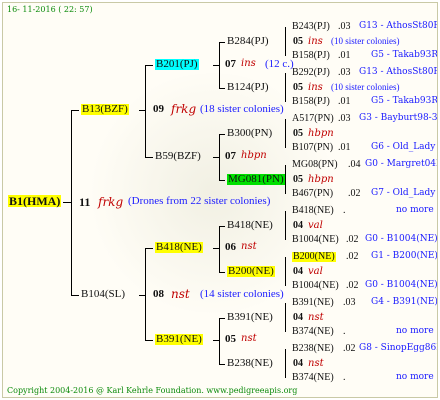  What do you see at coordinates (103, 294) in the screenshot?
I see `gen1-queen-2: B104(SL)` at bounding box center [103, 294].